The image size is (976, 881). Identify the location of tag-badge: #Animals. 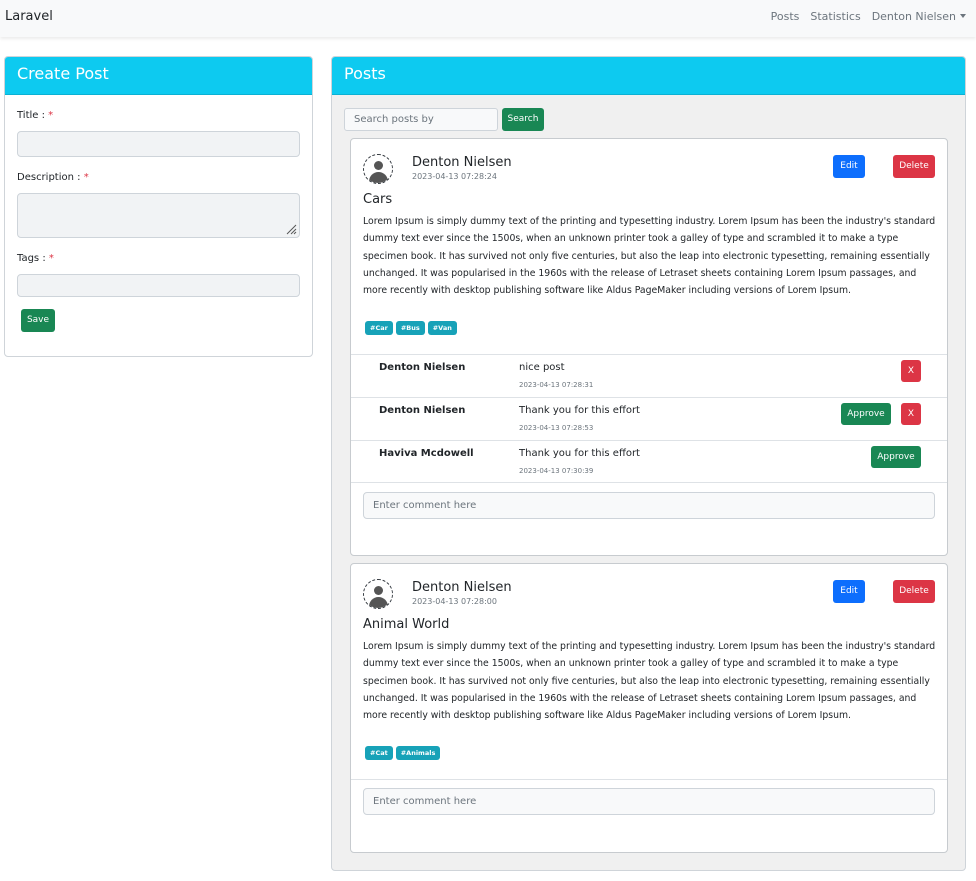
(418, 753).